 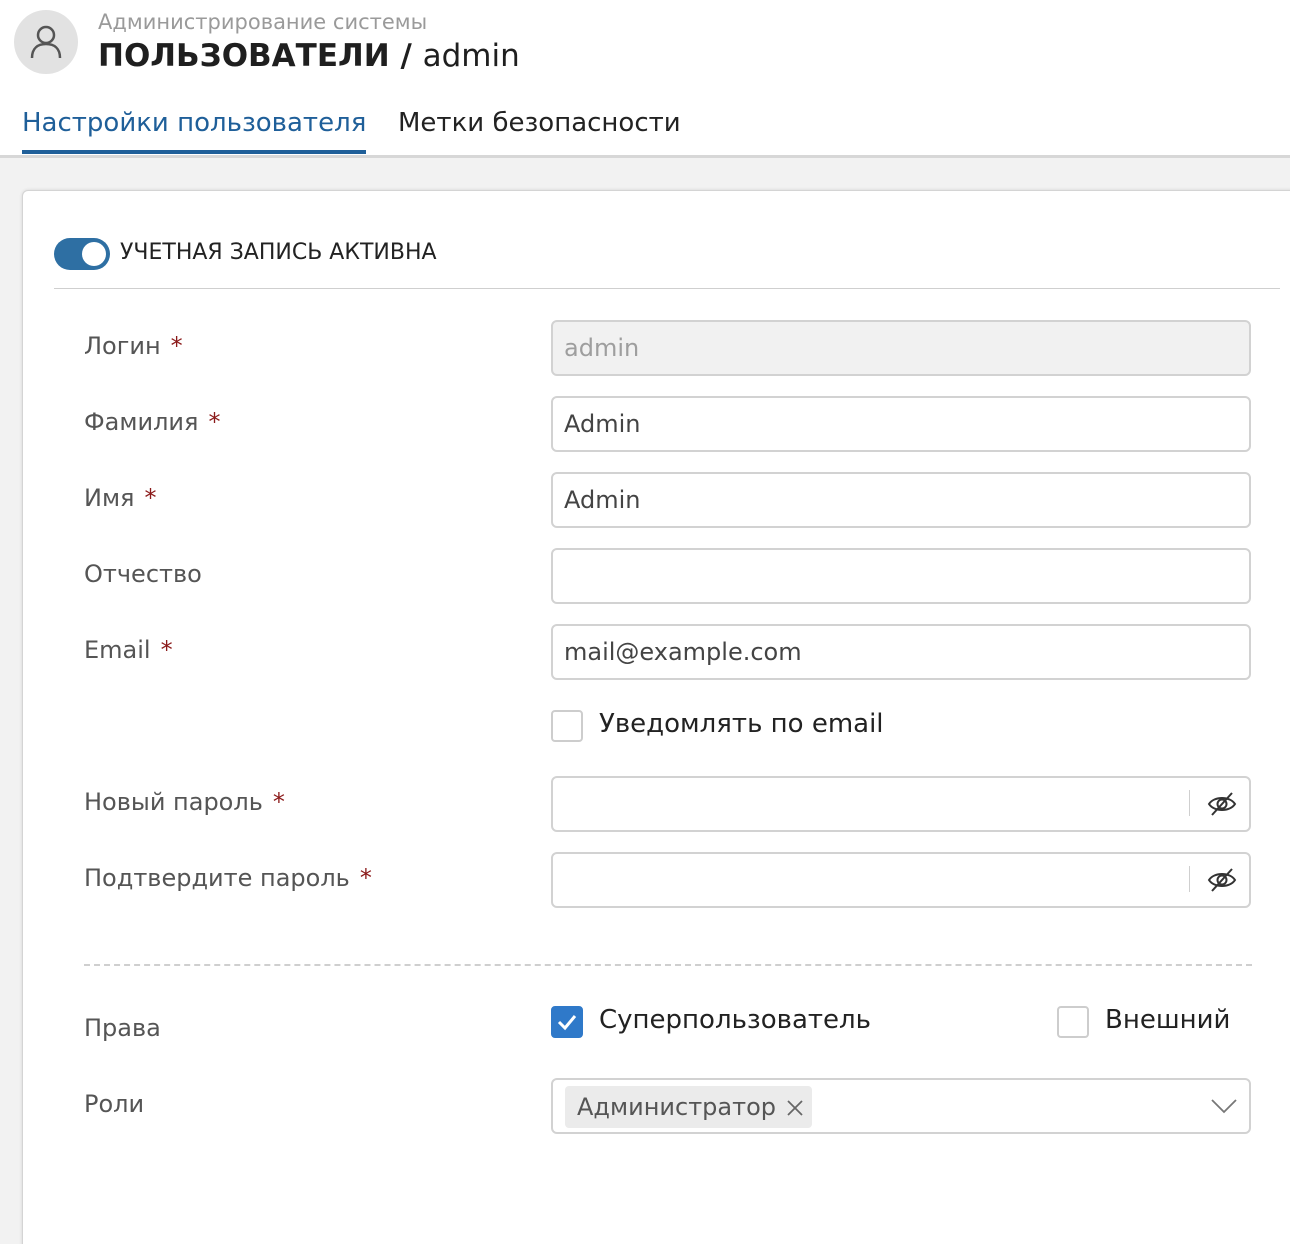 What do you see at coordinates (1073, 1022) in the screenshot?
I see `external-checkbox` at bounding box center [1073, 1022].